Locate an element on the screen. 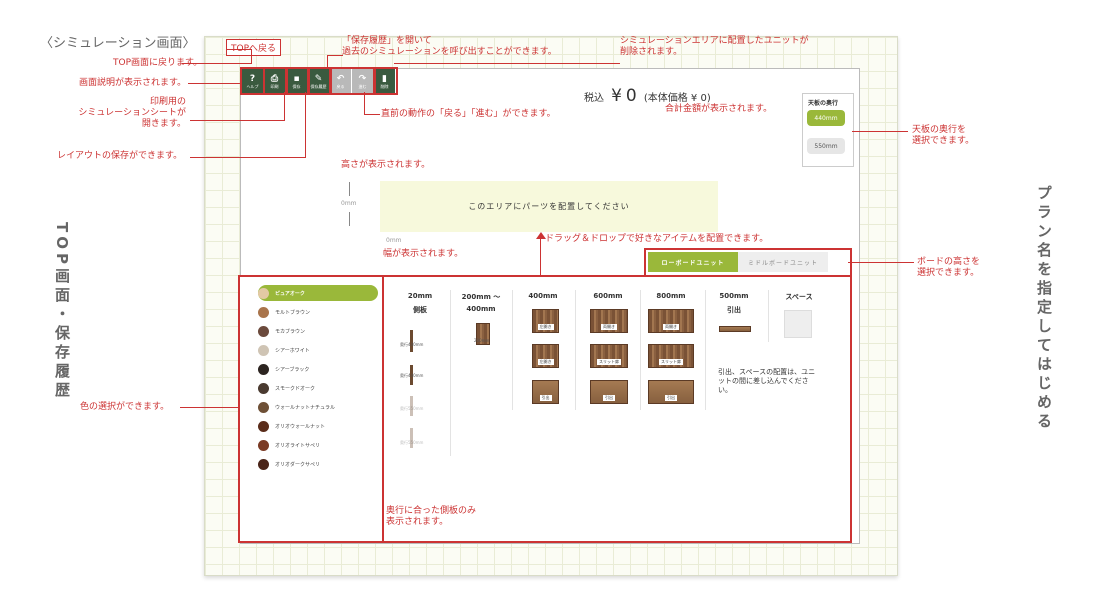 Image resolution: width=1100 pixels, height=601 pixels. undo-redo-highlight is located at coordinates (352, 81).